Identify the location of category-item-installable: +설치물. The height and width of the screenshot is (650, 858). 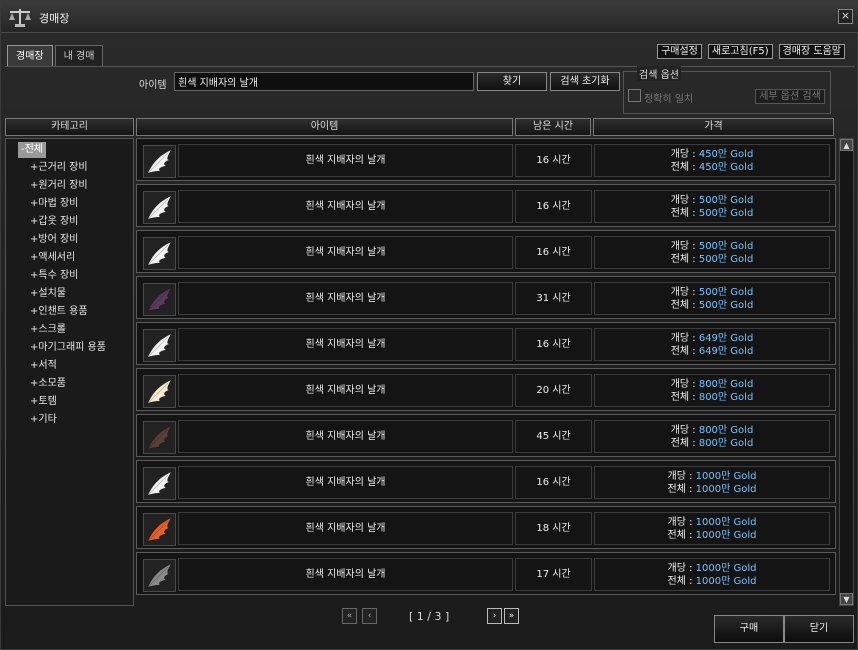
(48, 294).